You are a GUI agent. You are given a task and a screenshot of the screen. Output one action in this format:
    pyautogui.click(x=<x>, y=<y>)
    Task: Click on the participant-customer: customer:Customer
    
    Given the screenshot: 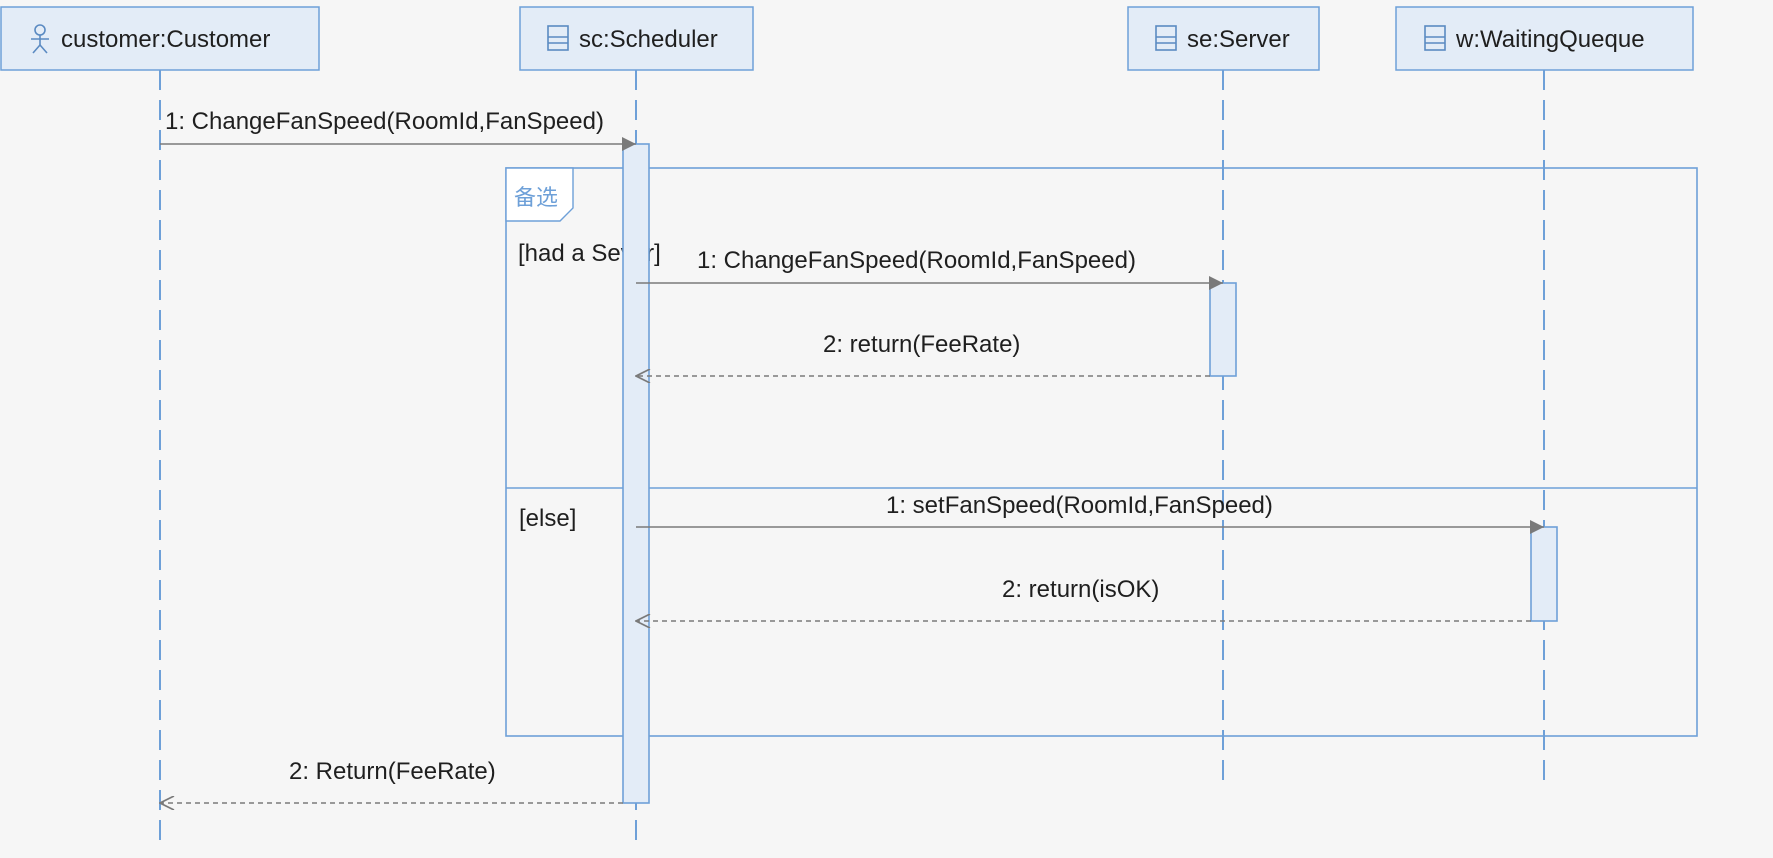 What is the action you would take?
    pyautogui.click(x=160, y=38)
    